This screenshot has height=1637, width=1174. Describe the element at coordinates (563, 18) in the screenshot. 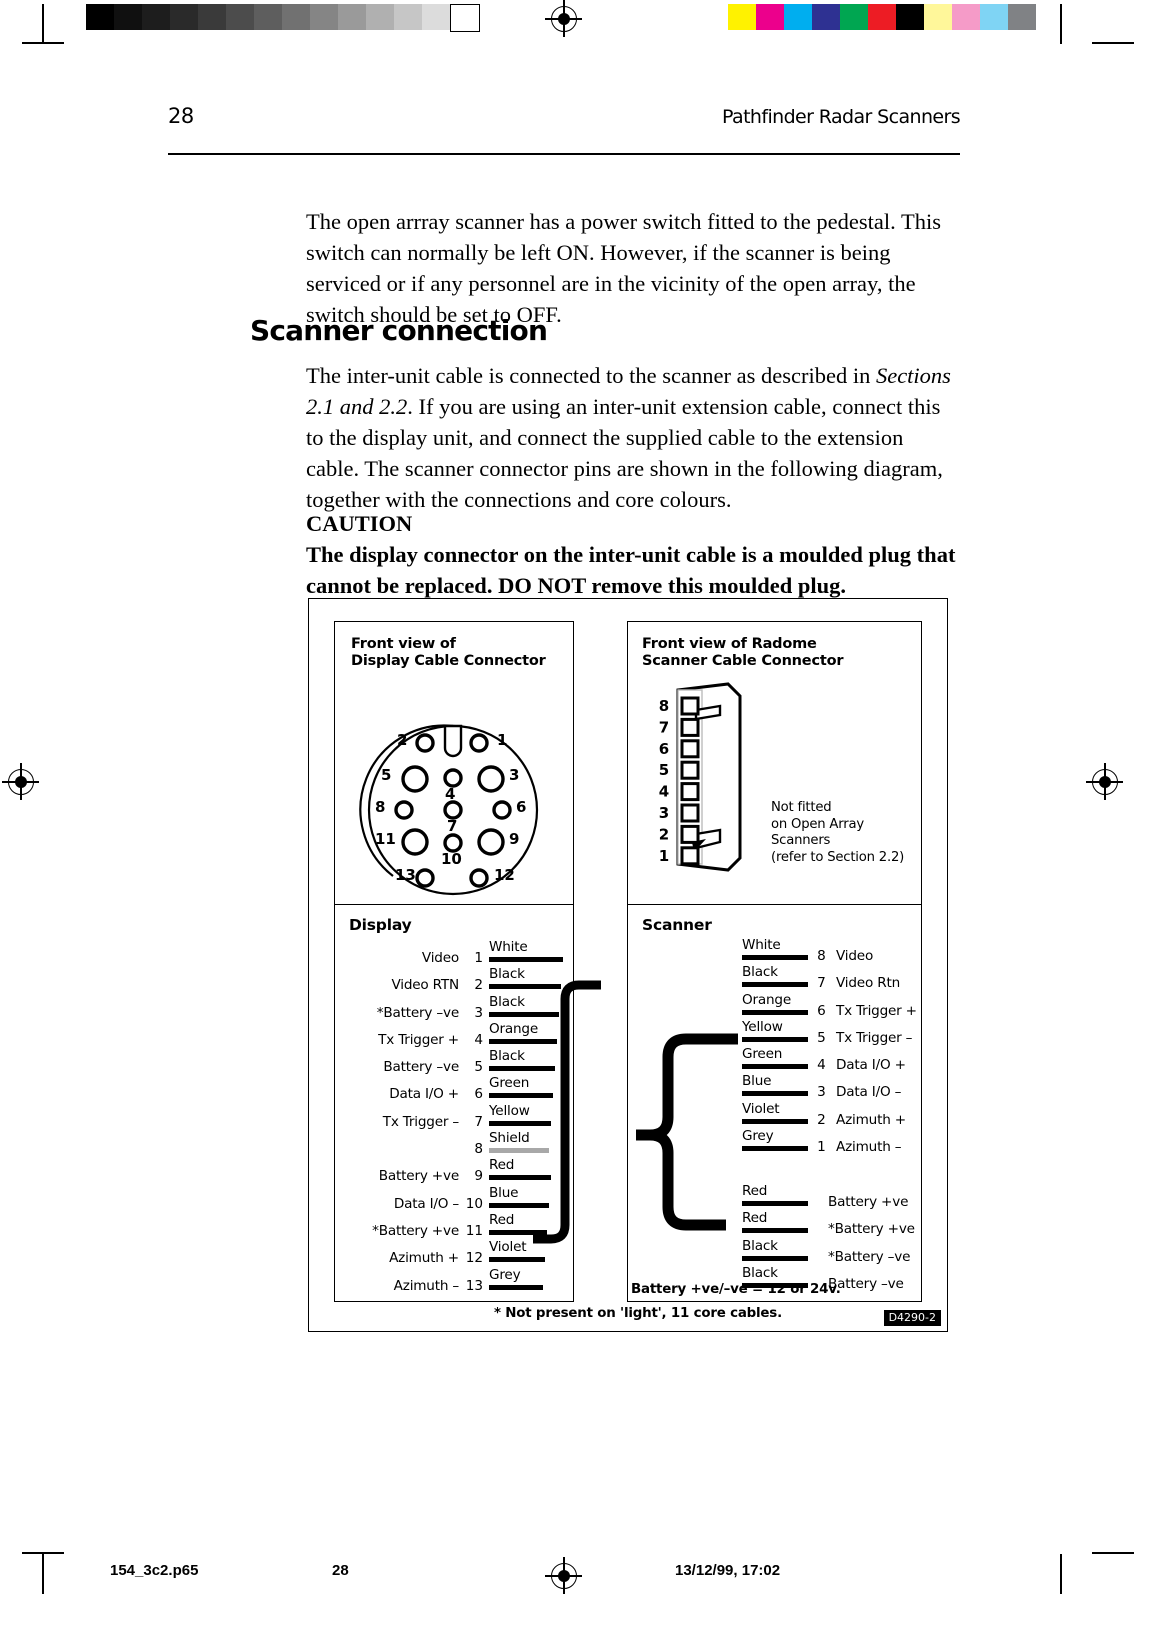

I see `registration-mark-top` at that location.